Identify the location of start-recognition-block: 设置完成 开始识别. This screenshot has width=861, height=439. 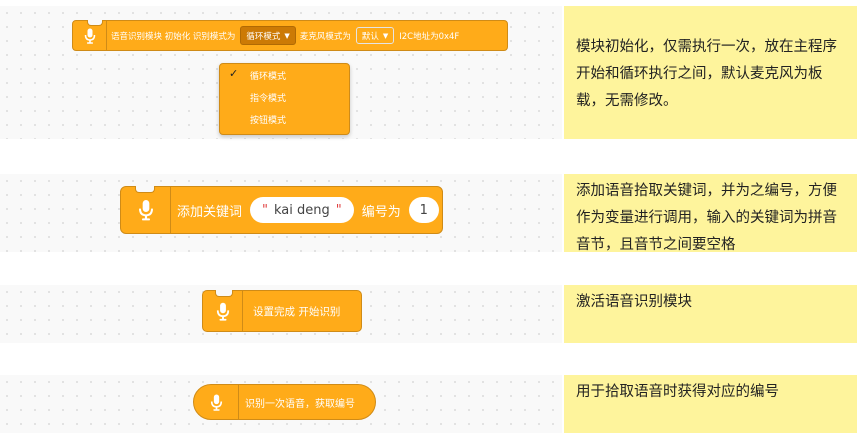
(282, 311).